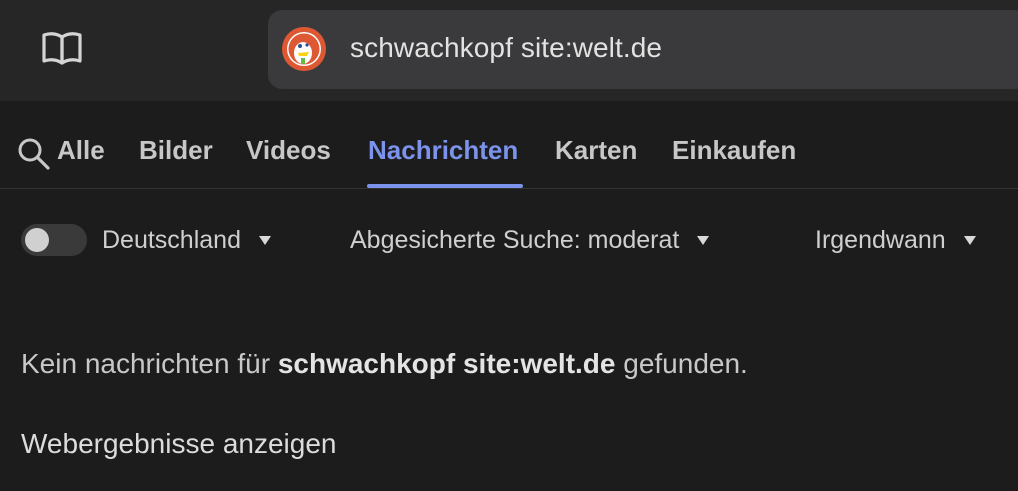 The height and width of the screenshot is (491, 1018). I want to click on address-bar: schwachkopf site:welt.de, so click(643, 49).